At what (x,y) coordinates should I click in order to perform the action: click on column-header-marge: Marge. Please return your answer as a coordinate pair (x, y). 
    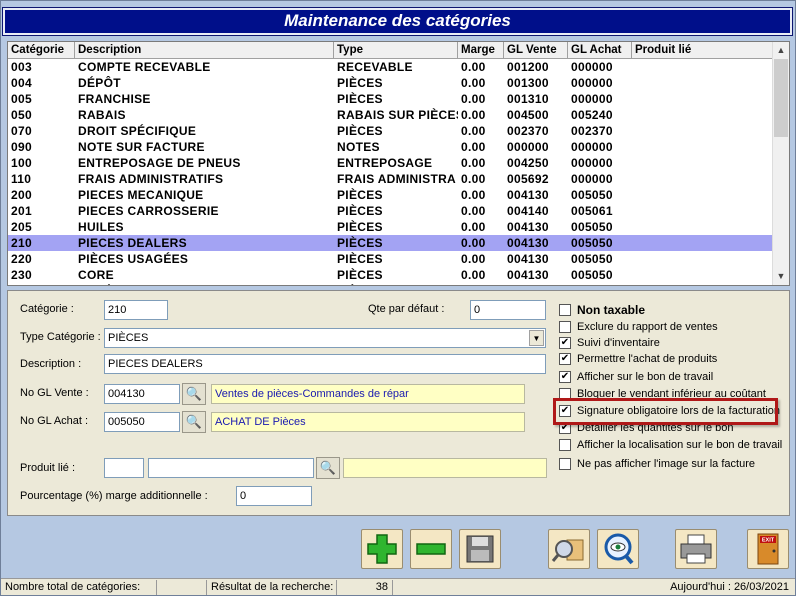
    Looking at the image, I should click on (481, 50).